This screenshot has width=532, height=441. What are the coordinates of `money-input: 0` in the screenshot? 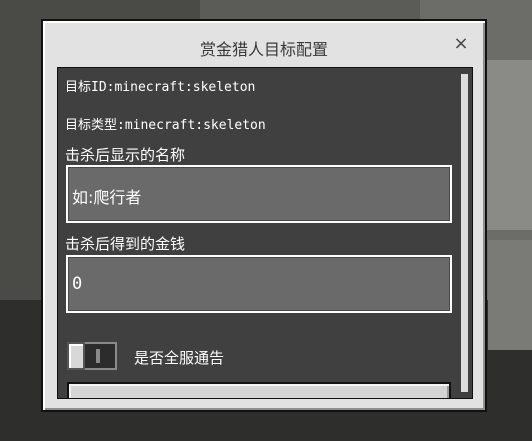 It's located at (259, 284).